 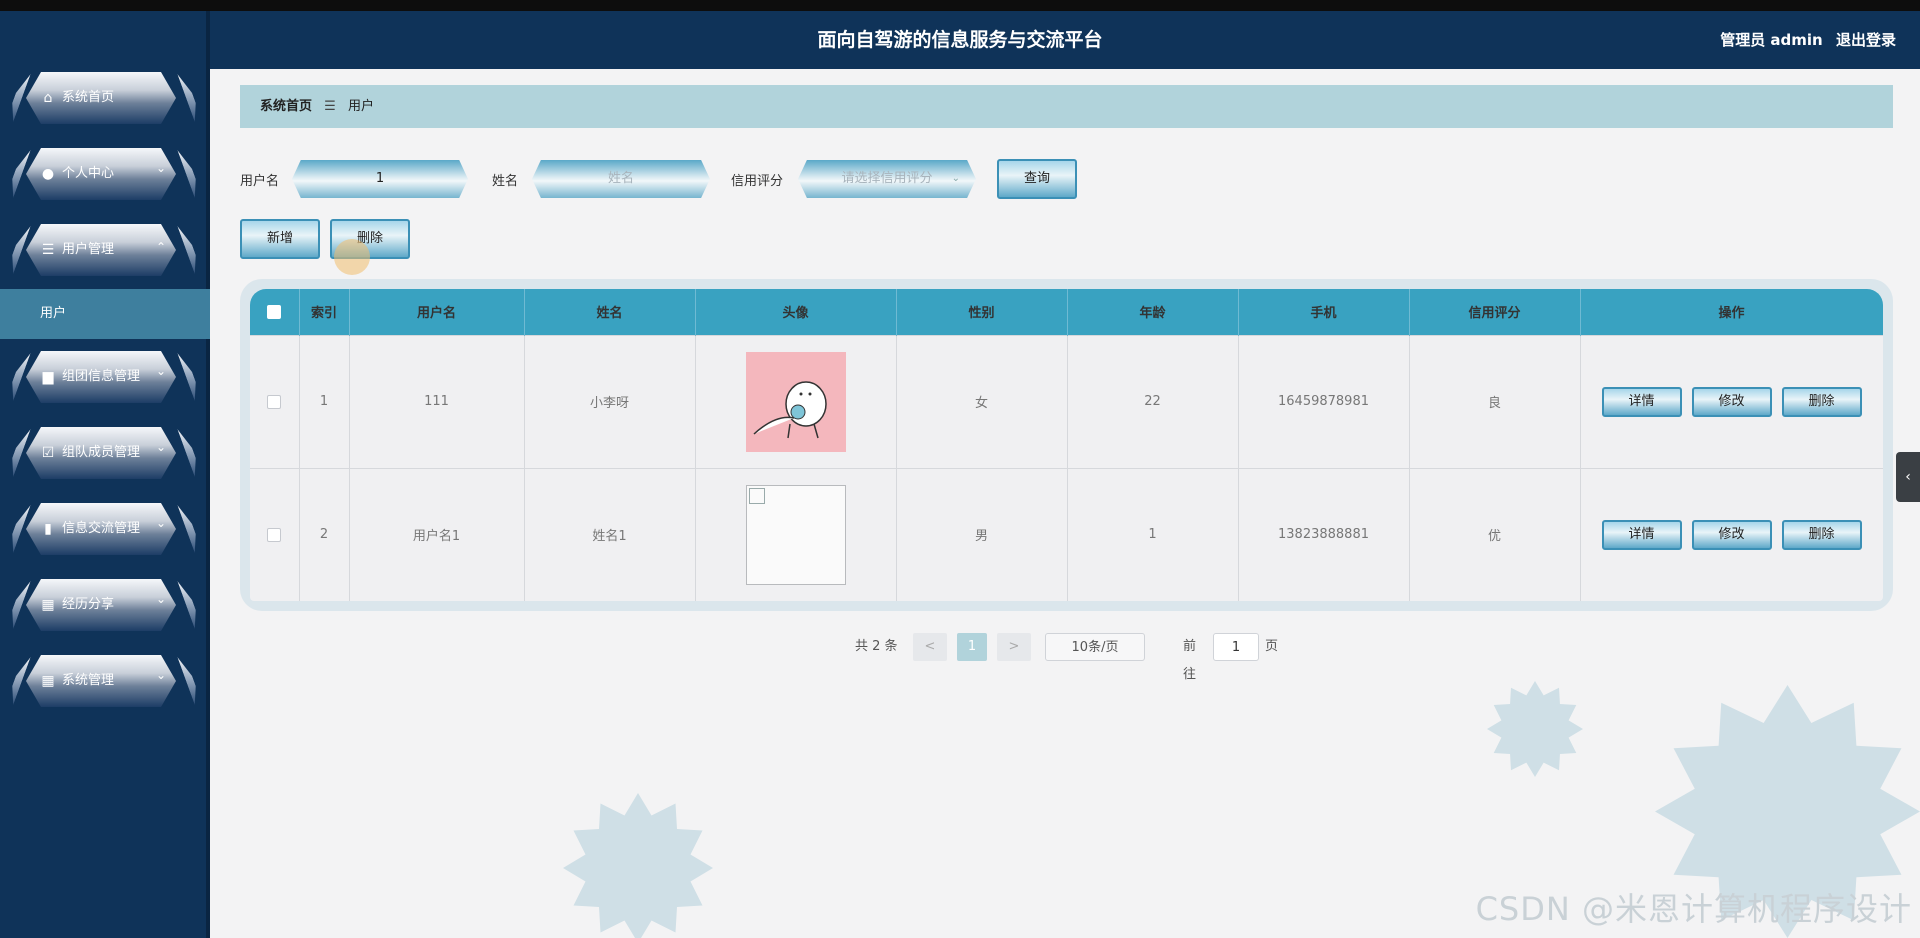 What do you see at coordinates (610, 401) in the screenshot?
I see `cell-name: 小李呀` at bounding box center [610, 401].